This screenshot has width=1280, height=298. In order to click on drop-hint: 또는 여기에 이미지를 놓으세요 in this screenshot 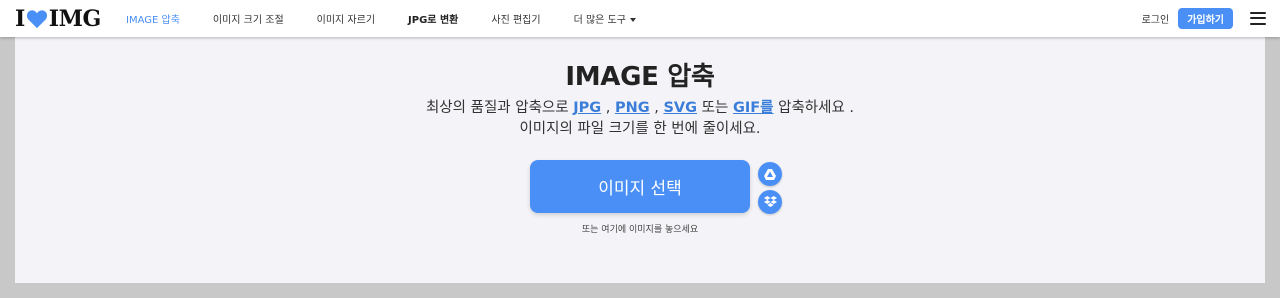, I will do `click(640, 230)`.